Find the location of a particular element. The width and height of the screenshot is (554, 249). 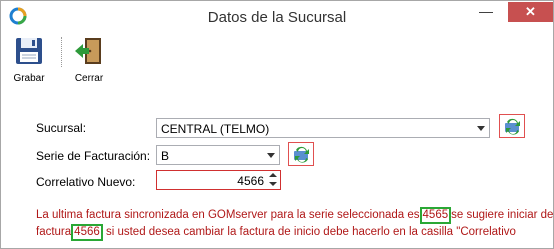

correlativo-stepper: 4566 is located at coordinates (218, 180).